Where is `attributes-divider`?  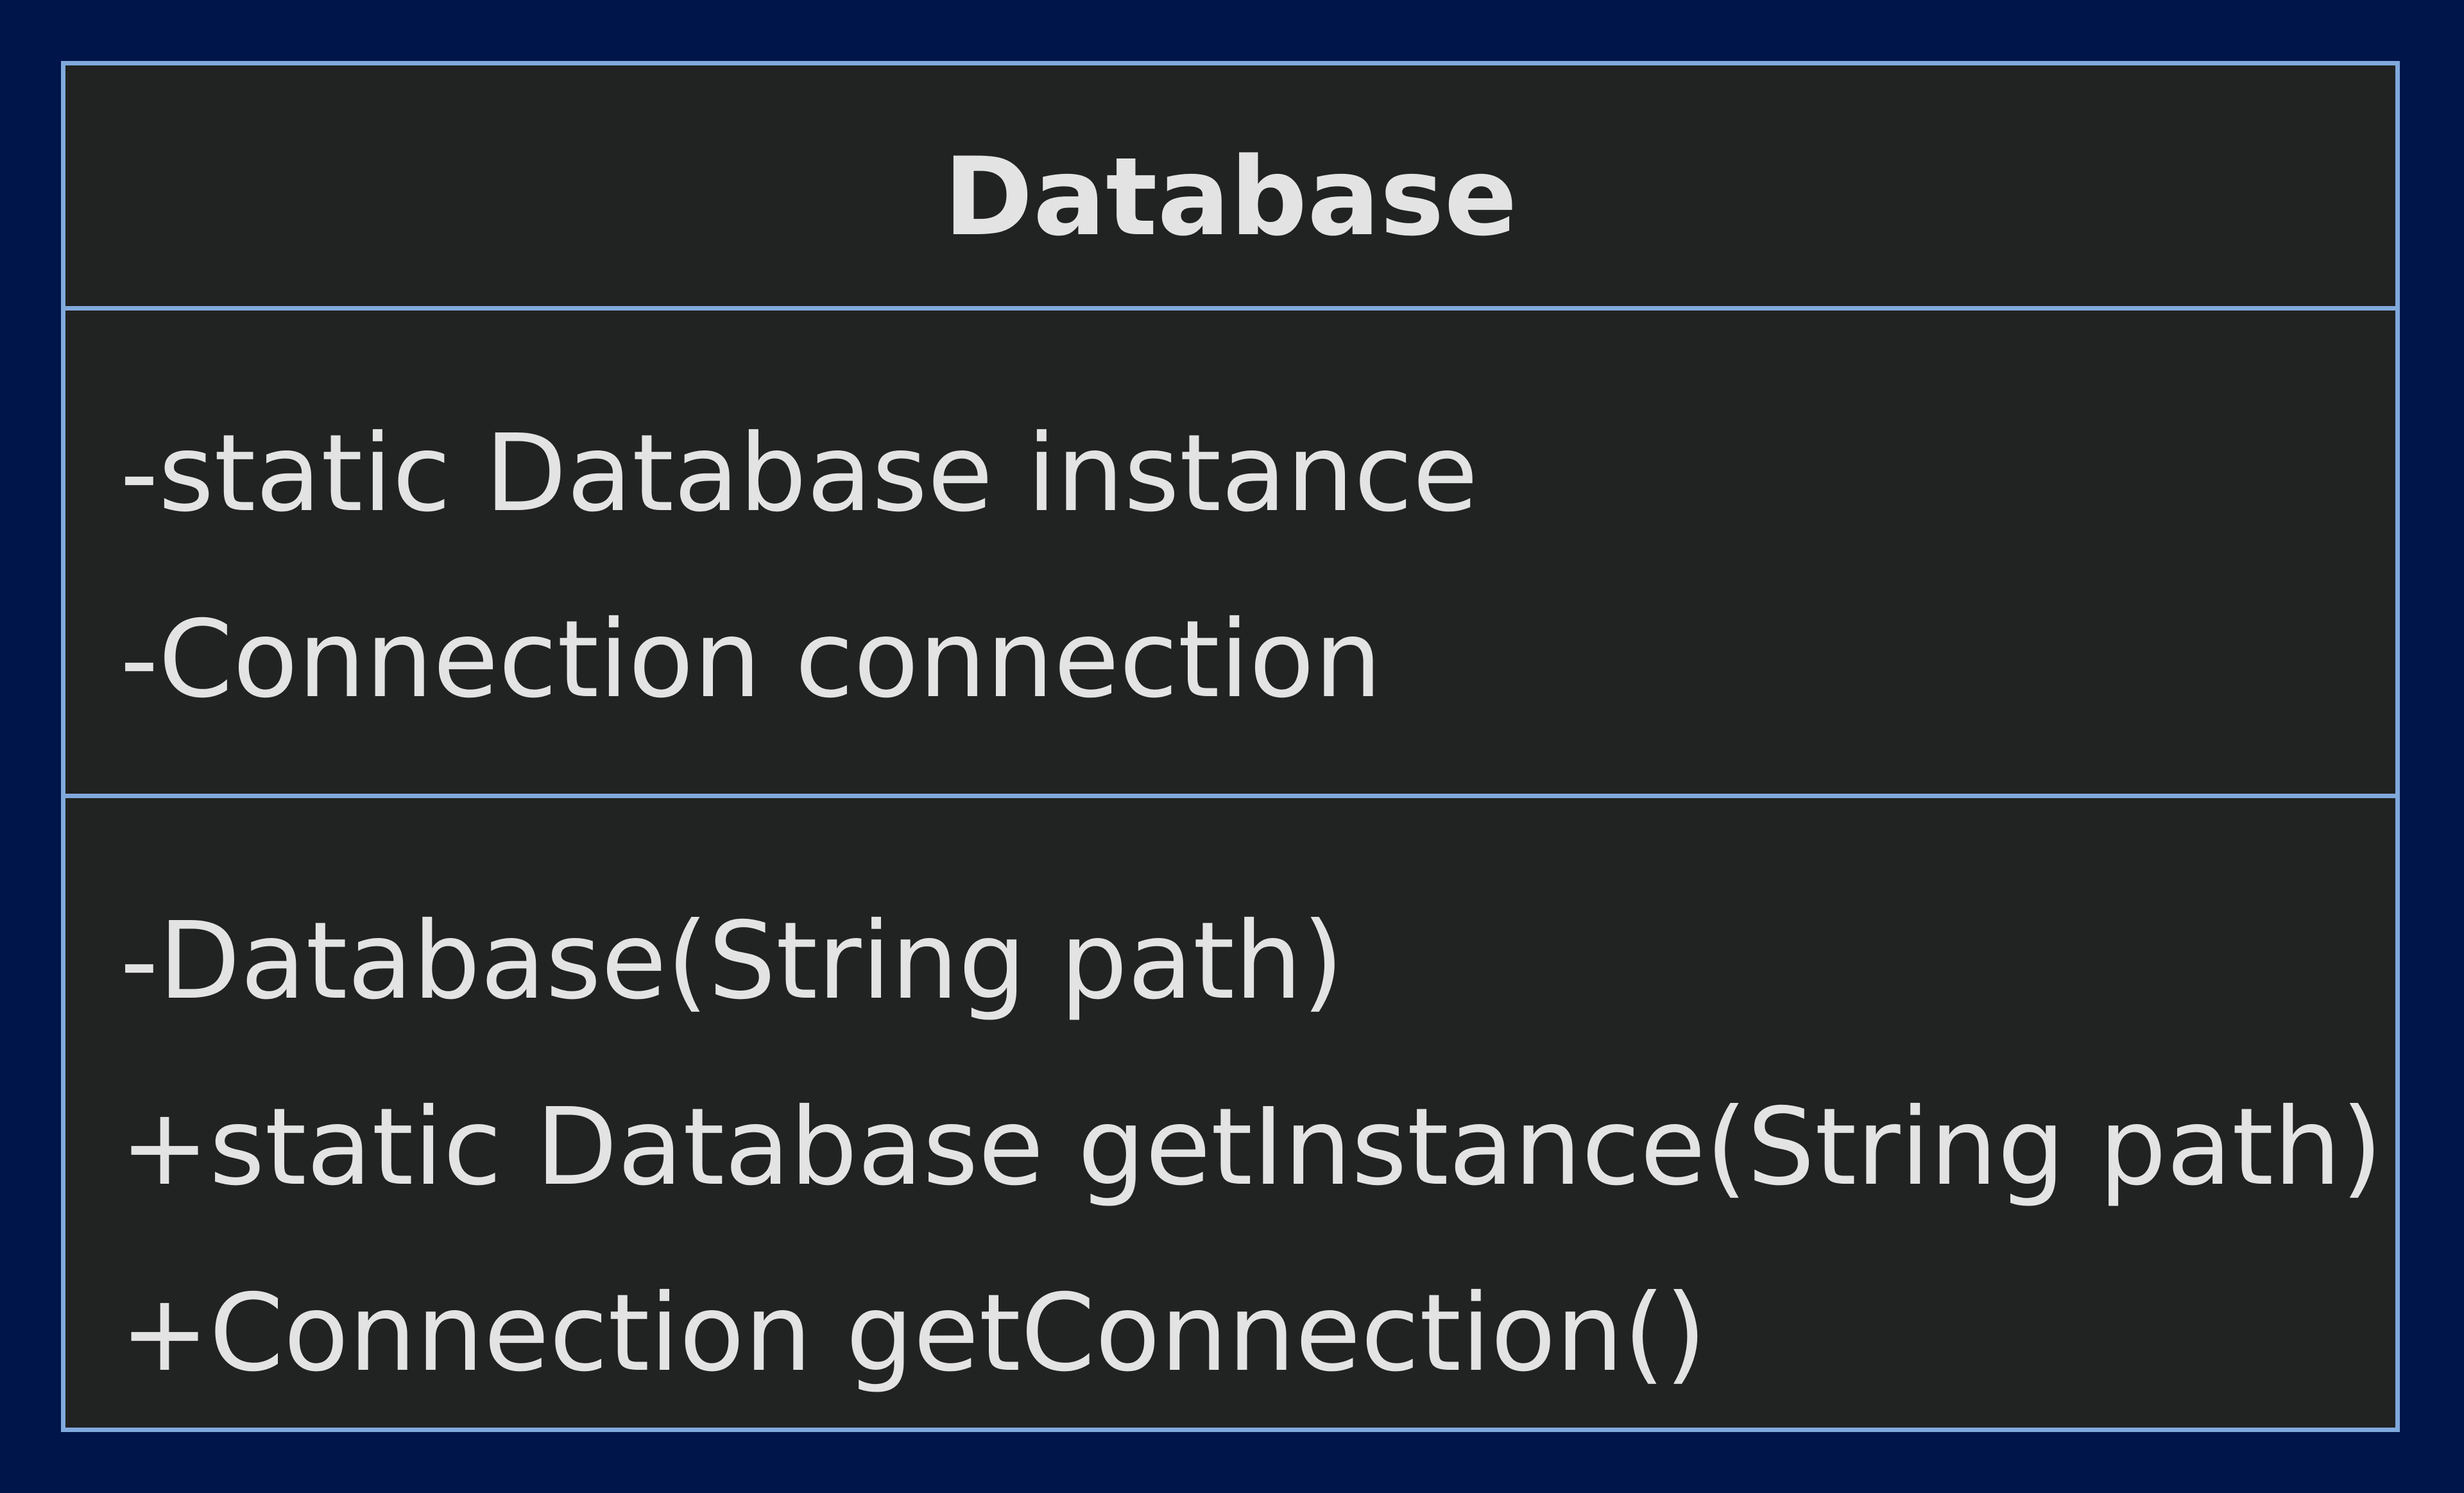 attributes-divider is located at coordinates (1230, 796).